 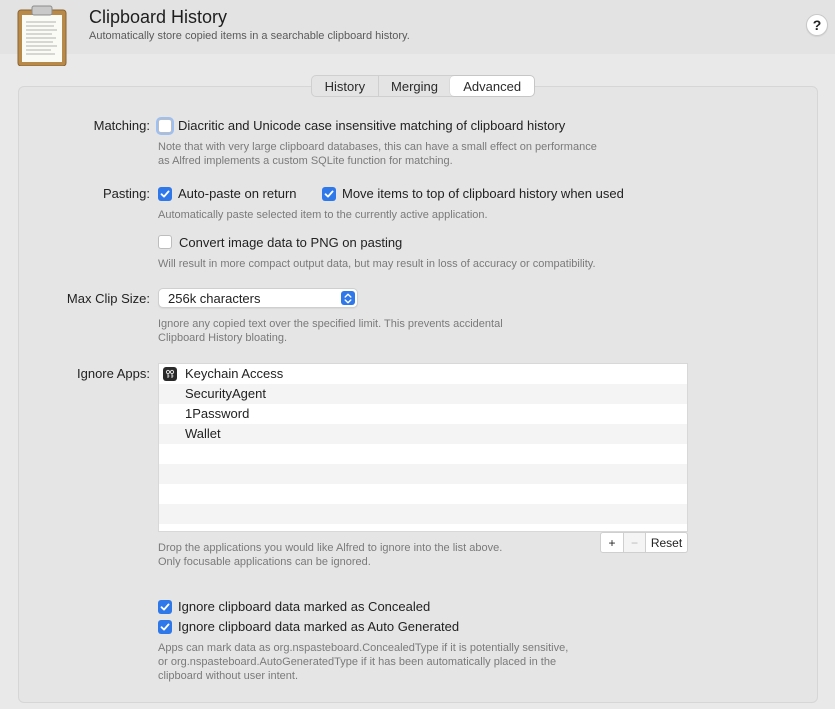 I want to click on matching-label: Matching:, so click(x=121, y=125).